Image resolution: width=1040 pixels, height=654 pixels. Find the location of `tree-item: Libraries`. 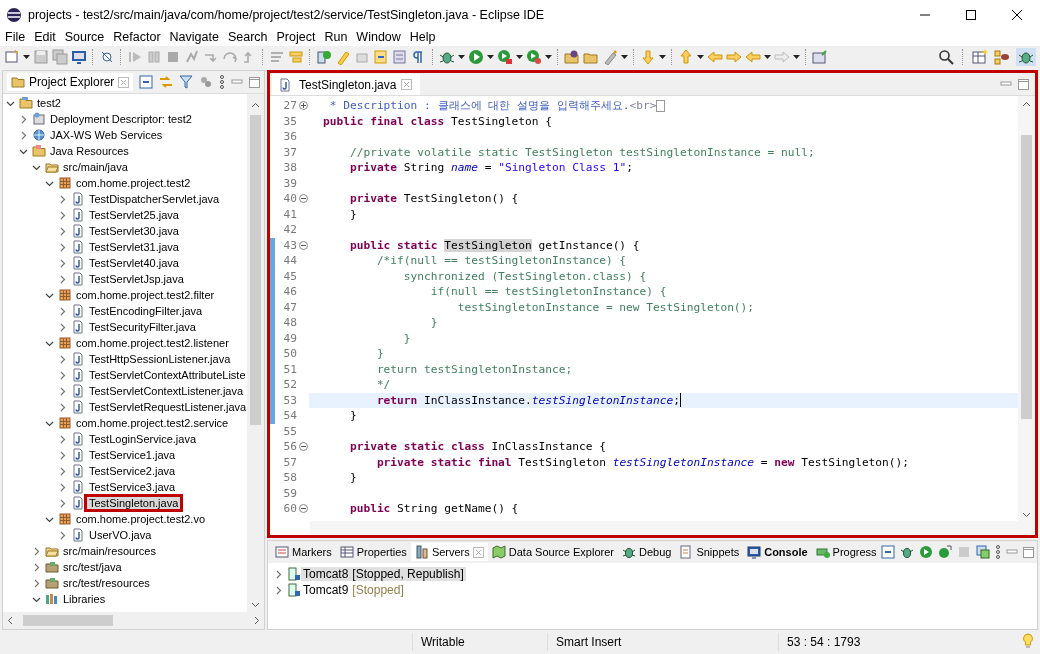

tree-item: Libraries is located at coordinates (84, 599).